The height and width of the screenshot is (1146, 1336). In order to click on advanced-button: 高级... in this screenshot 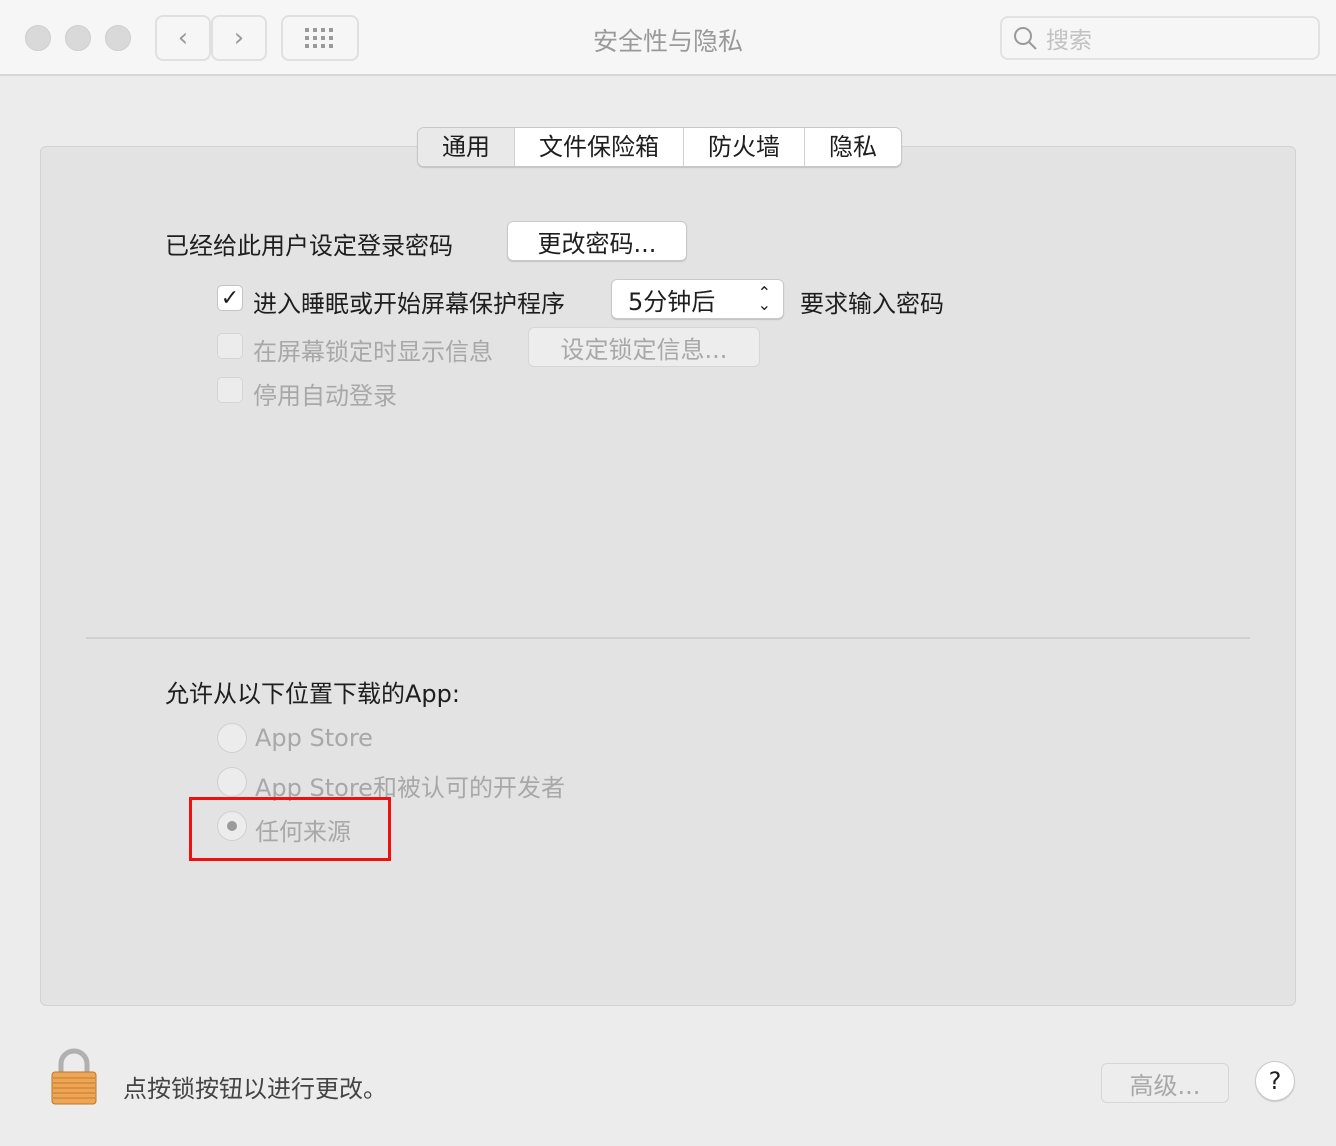, I will do `click(1165, 1083)`.